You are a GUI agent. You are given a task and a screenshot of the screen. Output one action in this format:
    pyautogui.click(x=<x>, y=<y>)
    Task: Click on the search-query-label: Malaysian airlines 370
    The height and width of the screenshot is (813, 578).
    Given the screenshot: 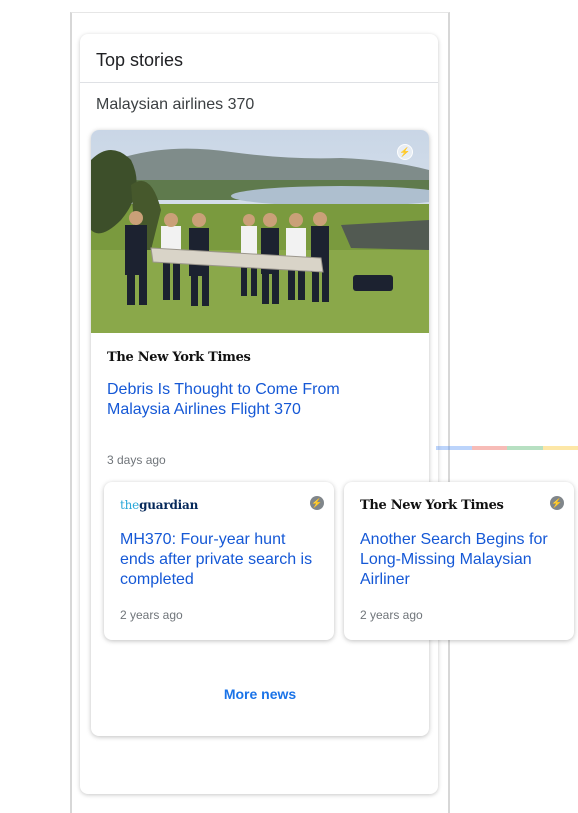 What is the action you would take?
    pyautogui.click(x=175, y=104)
    